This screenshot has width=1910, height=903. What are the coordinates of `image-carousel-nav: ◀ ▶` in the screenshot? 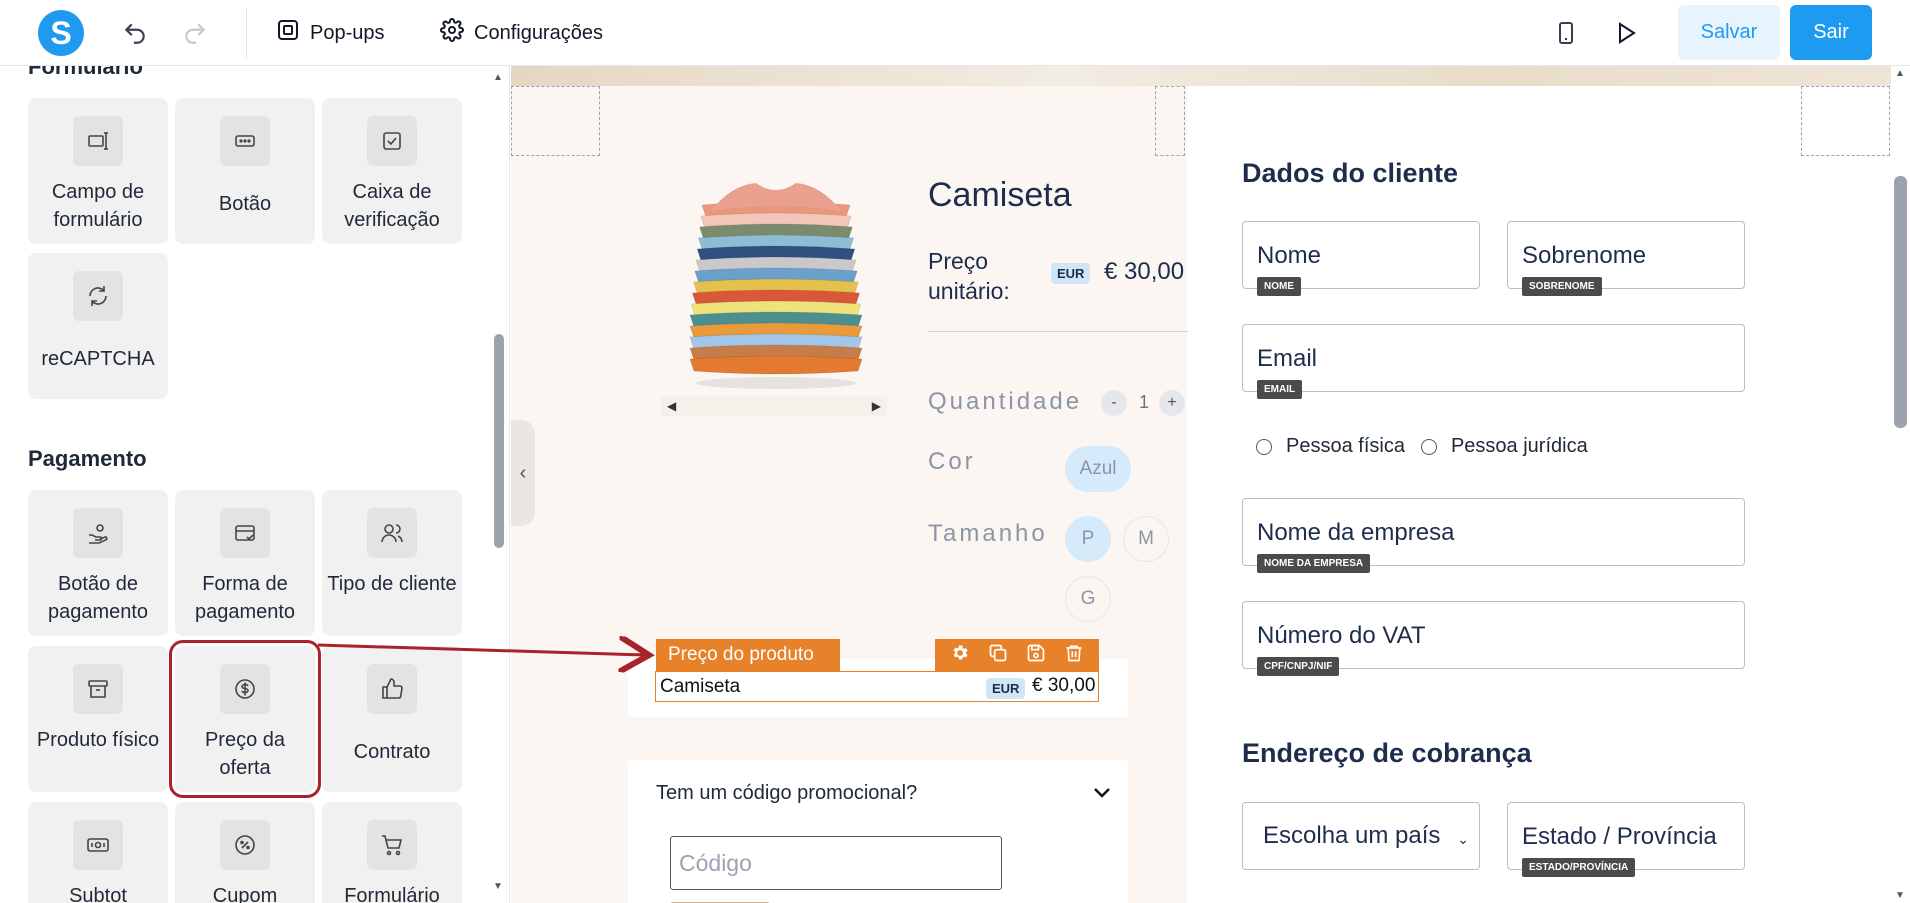 It's located at (774, 406).